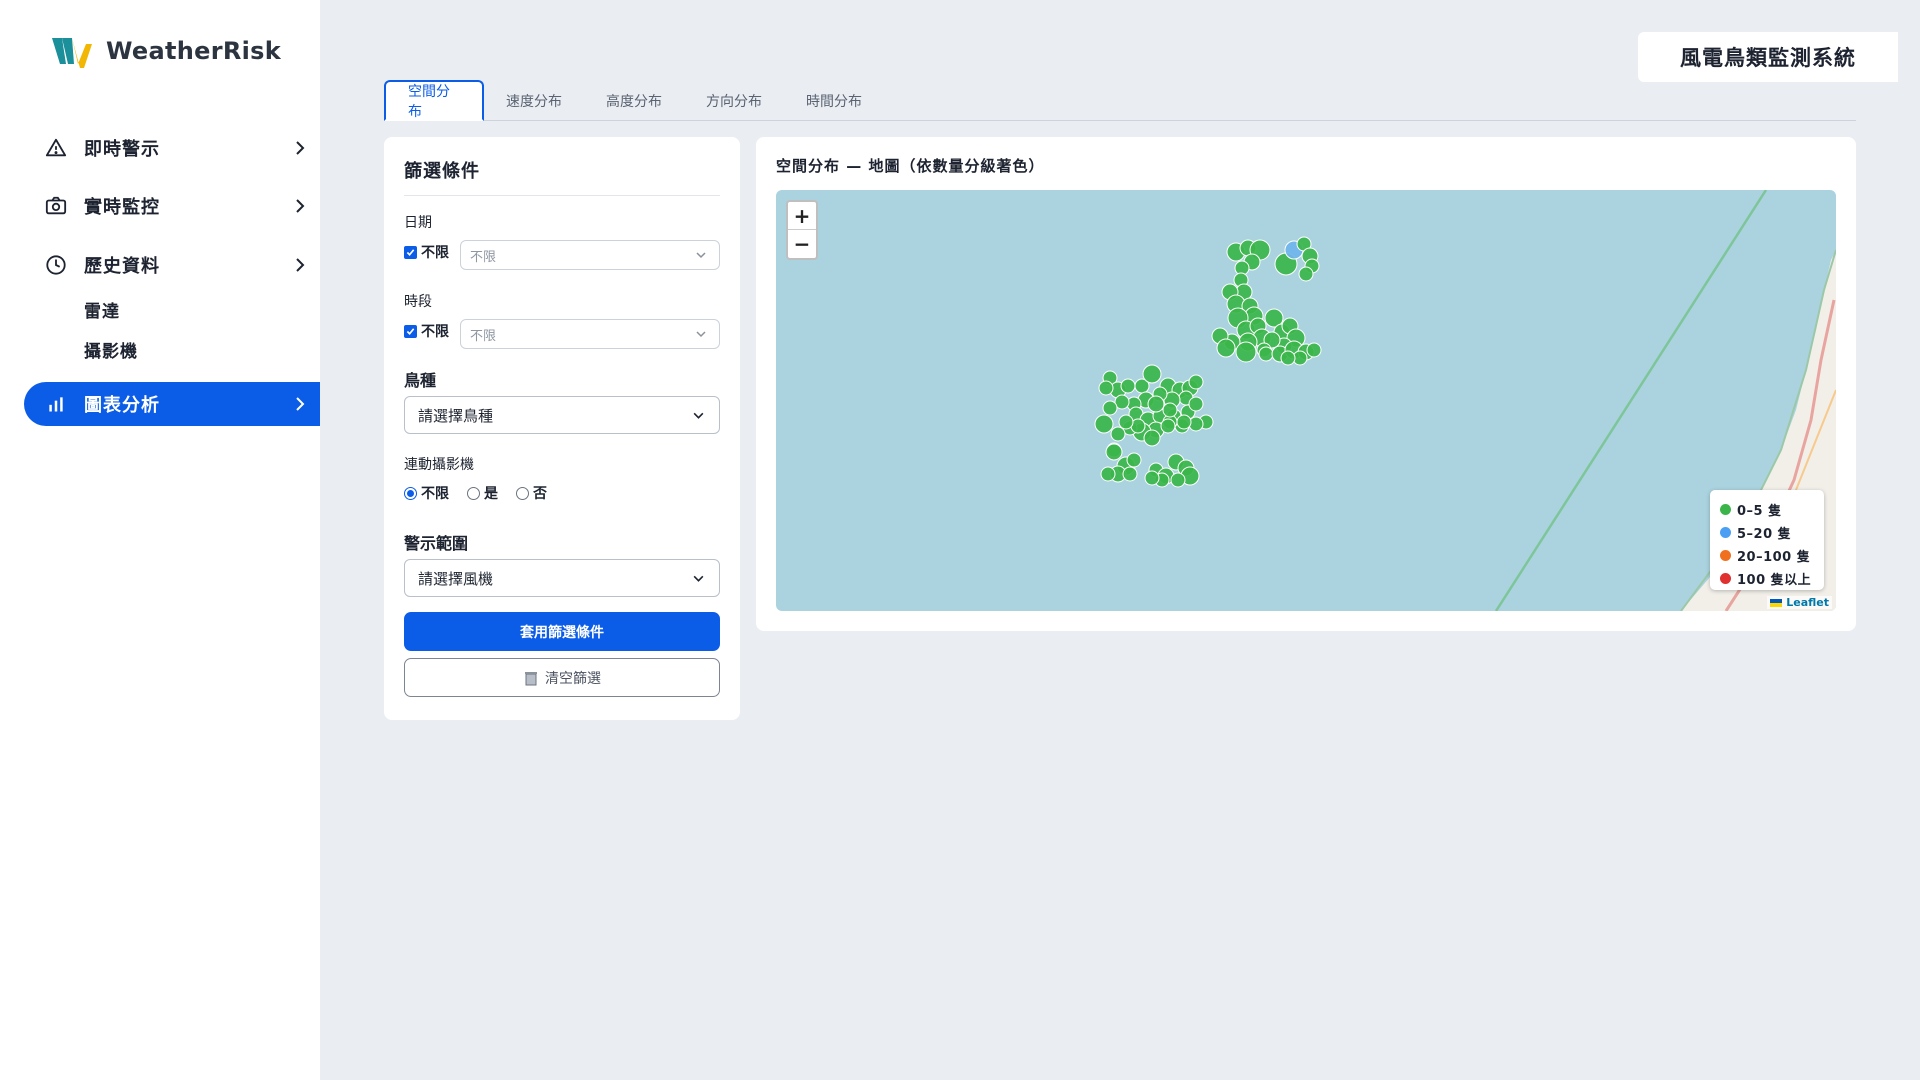 Image resolution: width=1920 pixels, height=1080 pixels. I want to click on turbine-select: 請選擇風機, so click(562, 578).